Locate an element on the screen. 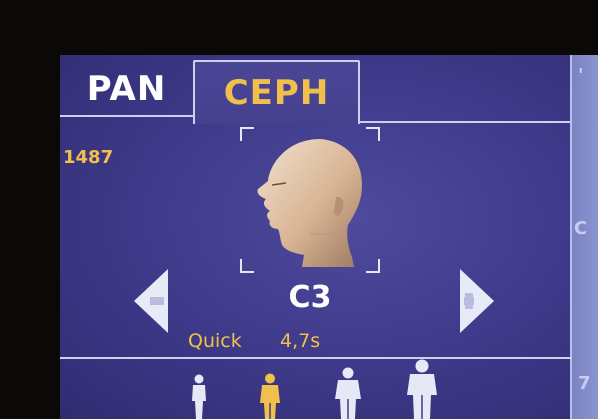 This screenshot has height=419, width=598. tab-pan: PAN is located at coordinates (126, 89).